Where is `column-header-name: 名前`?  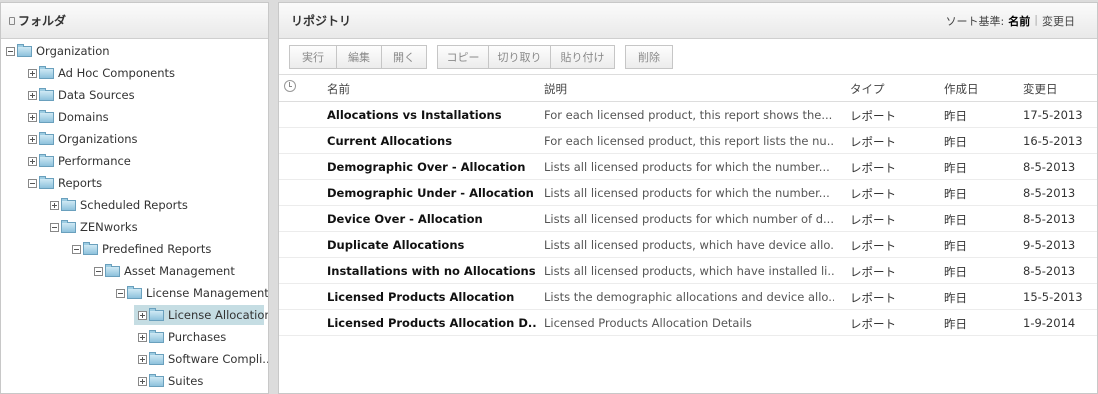 column-header-name: 名前 is located at coordinates (338, 89).